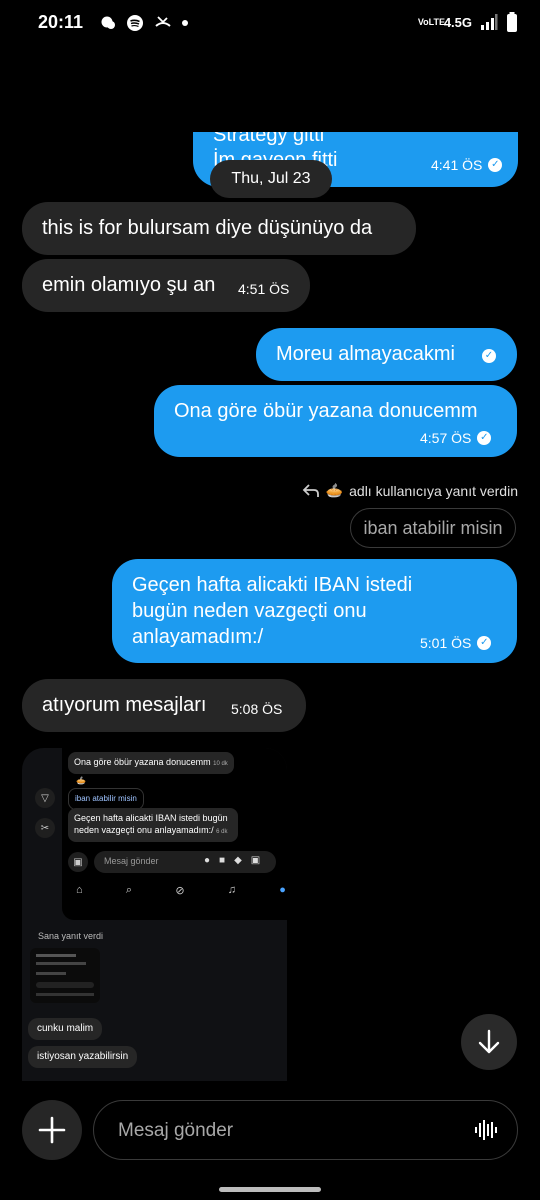  Describe the element at coordinates (106, 799) in the screenshot. I see `mini-reply-quote: iban atabilir misin` at that location.